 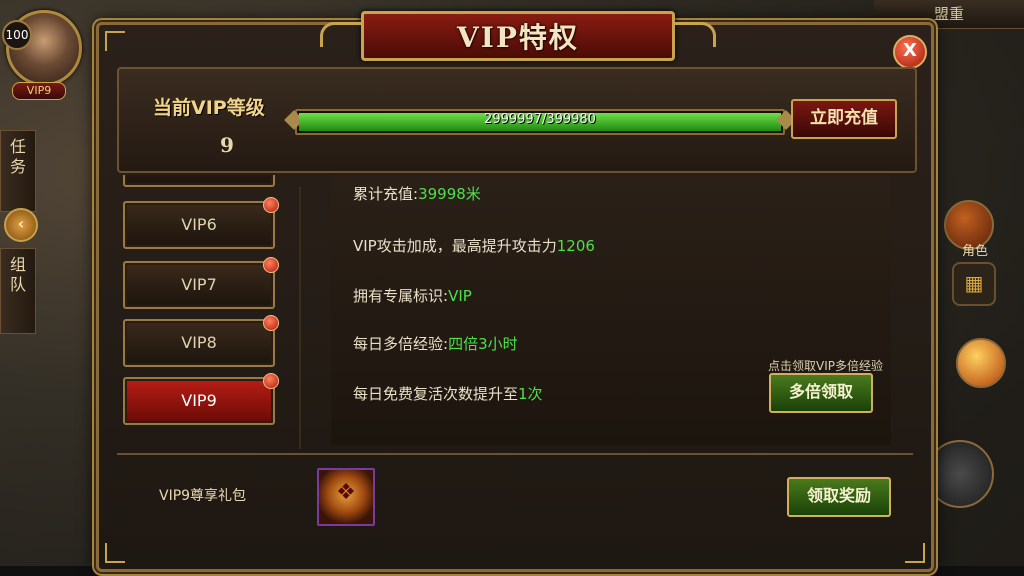 What do you see at coordinates (21, 225) in the screenshot?
I see `collapse-arrow-icon: ‹` at bounding box center [21, 225].